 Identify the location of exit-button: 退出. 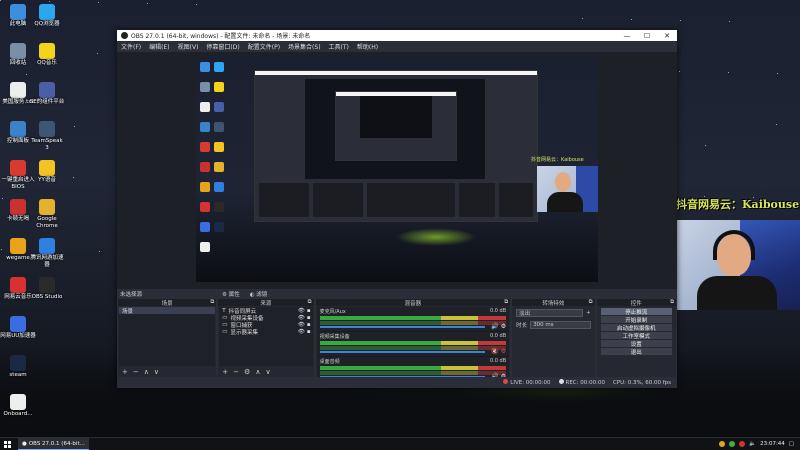
(636, 352).